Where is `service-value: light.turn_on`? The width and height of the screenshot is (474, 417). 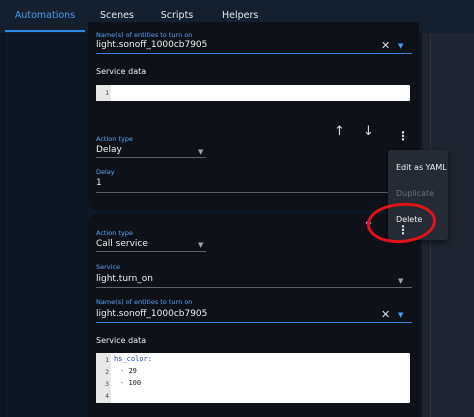 service-value: light.turn_on is located at coordinates (124, 279).